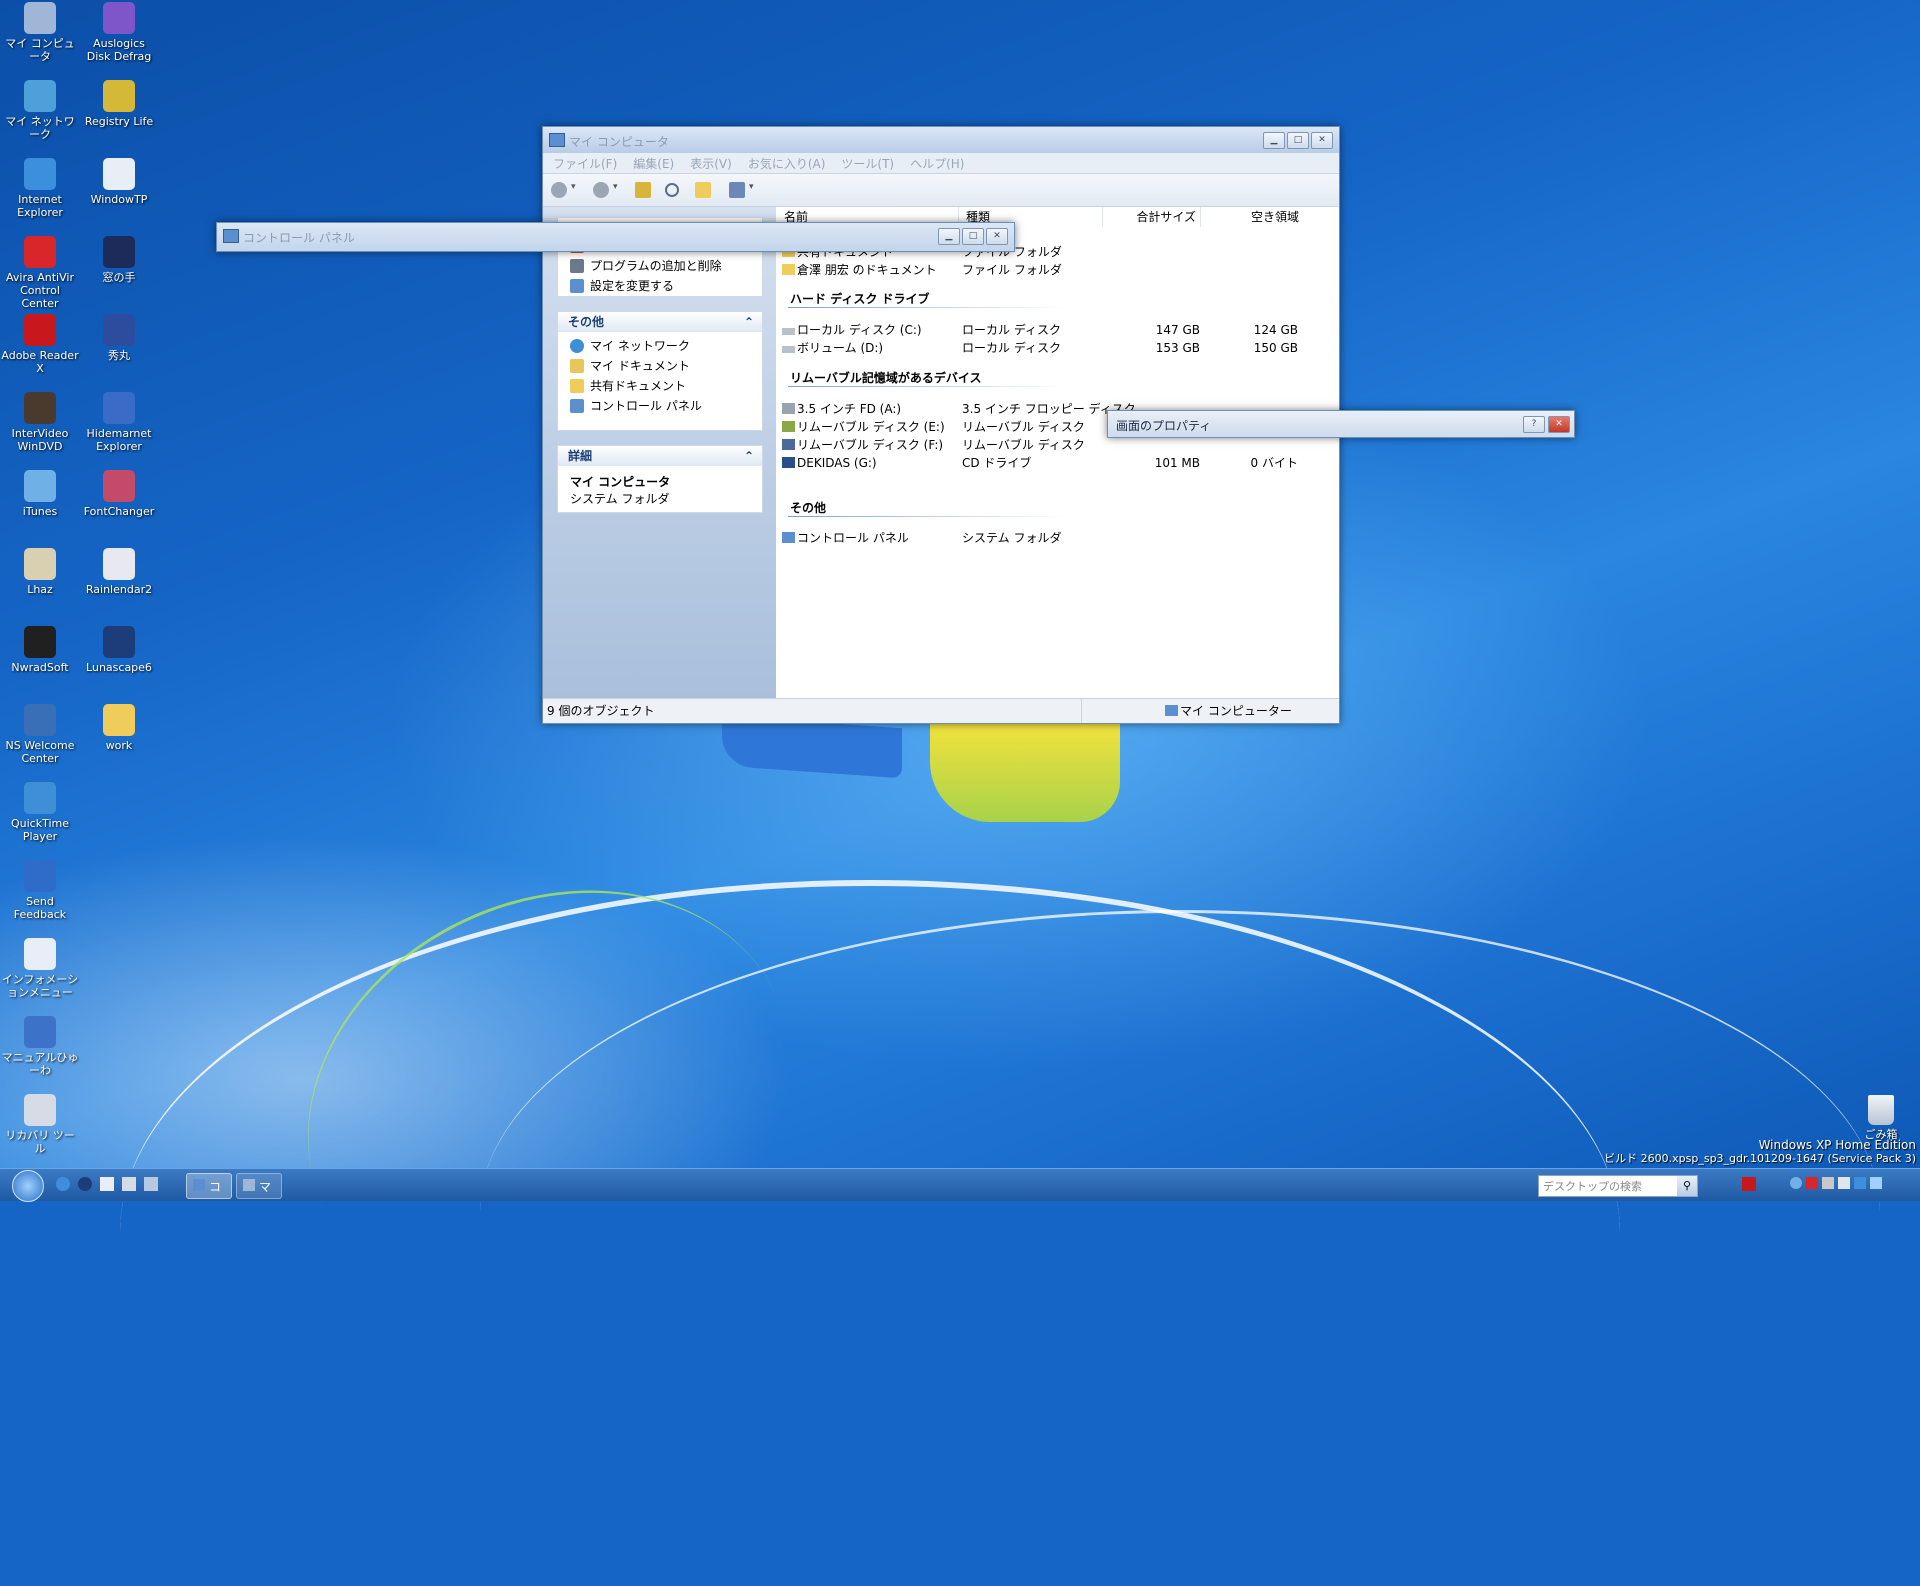 The image size is (1920, 1586). Describe the element at coordinates (1042, 463) in the screenshot. I see `list-item: DEKIDAS (G:) CD ドライブ 101 MB 0 バイト` at that location.